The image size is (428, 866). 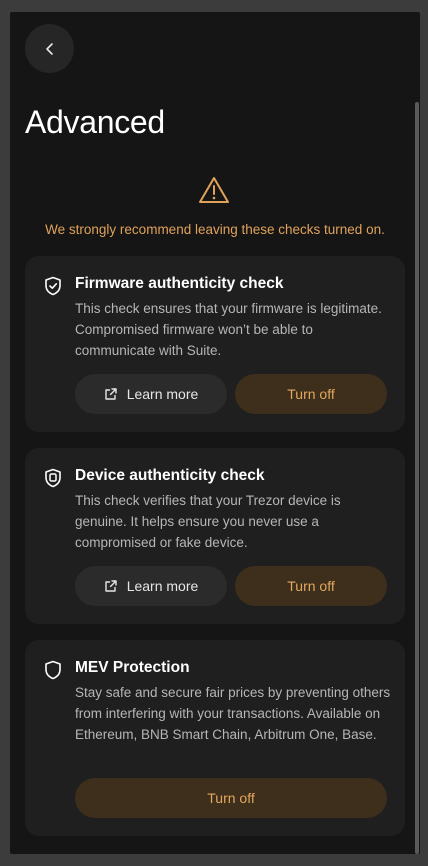 What do you see at coordinates (53, 286) in the screenshot?
I see `shield-check-icon` at bounding box center [53, 286].